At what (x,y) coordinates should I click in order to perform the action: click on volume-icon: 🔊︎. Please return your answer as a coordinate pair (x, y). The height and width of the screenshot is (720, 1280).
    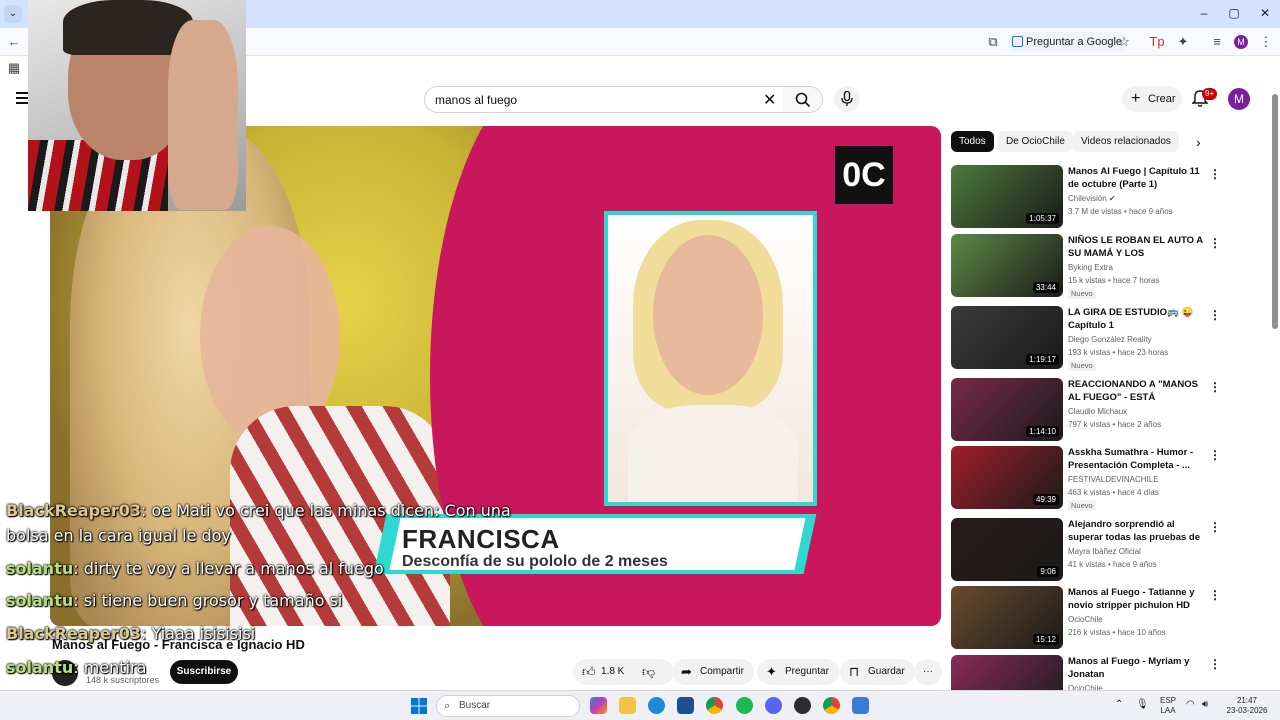
    Looking at the image, I should click on (1205, 705).